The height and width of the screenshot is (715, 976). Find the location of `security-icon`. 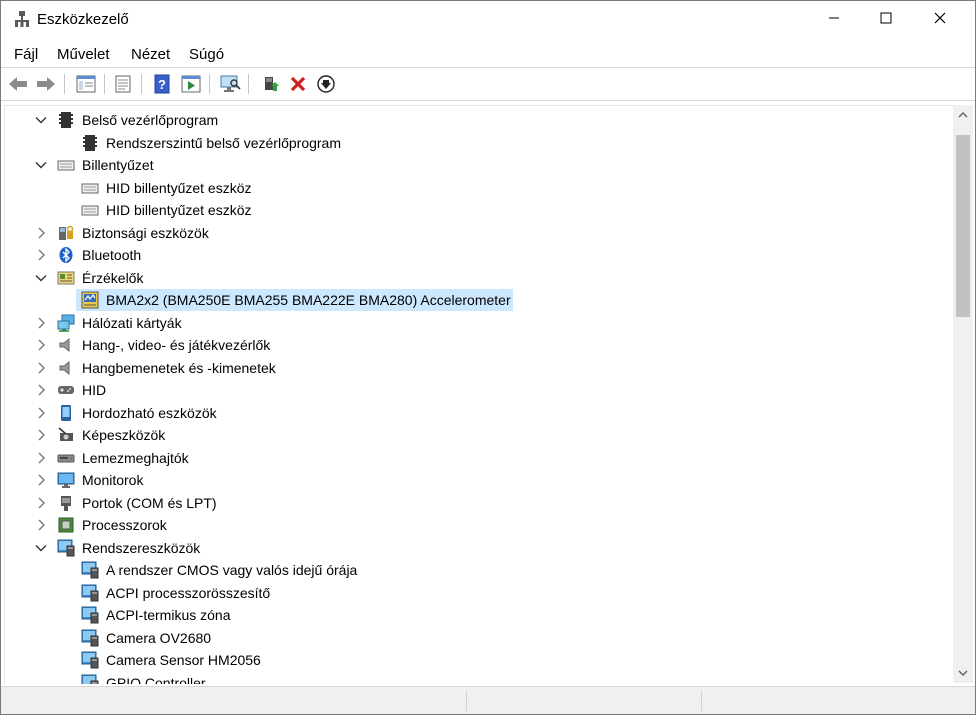

security-icon is located at coordinates (66, 232).